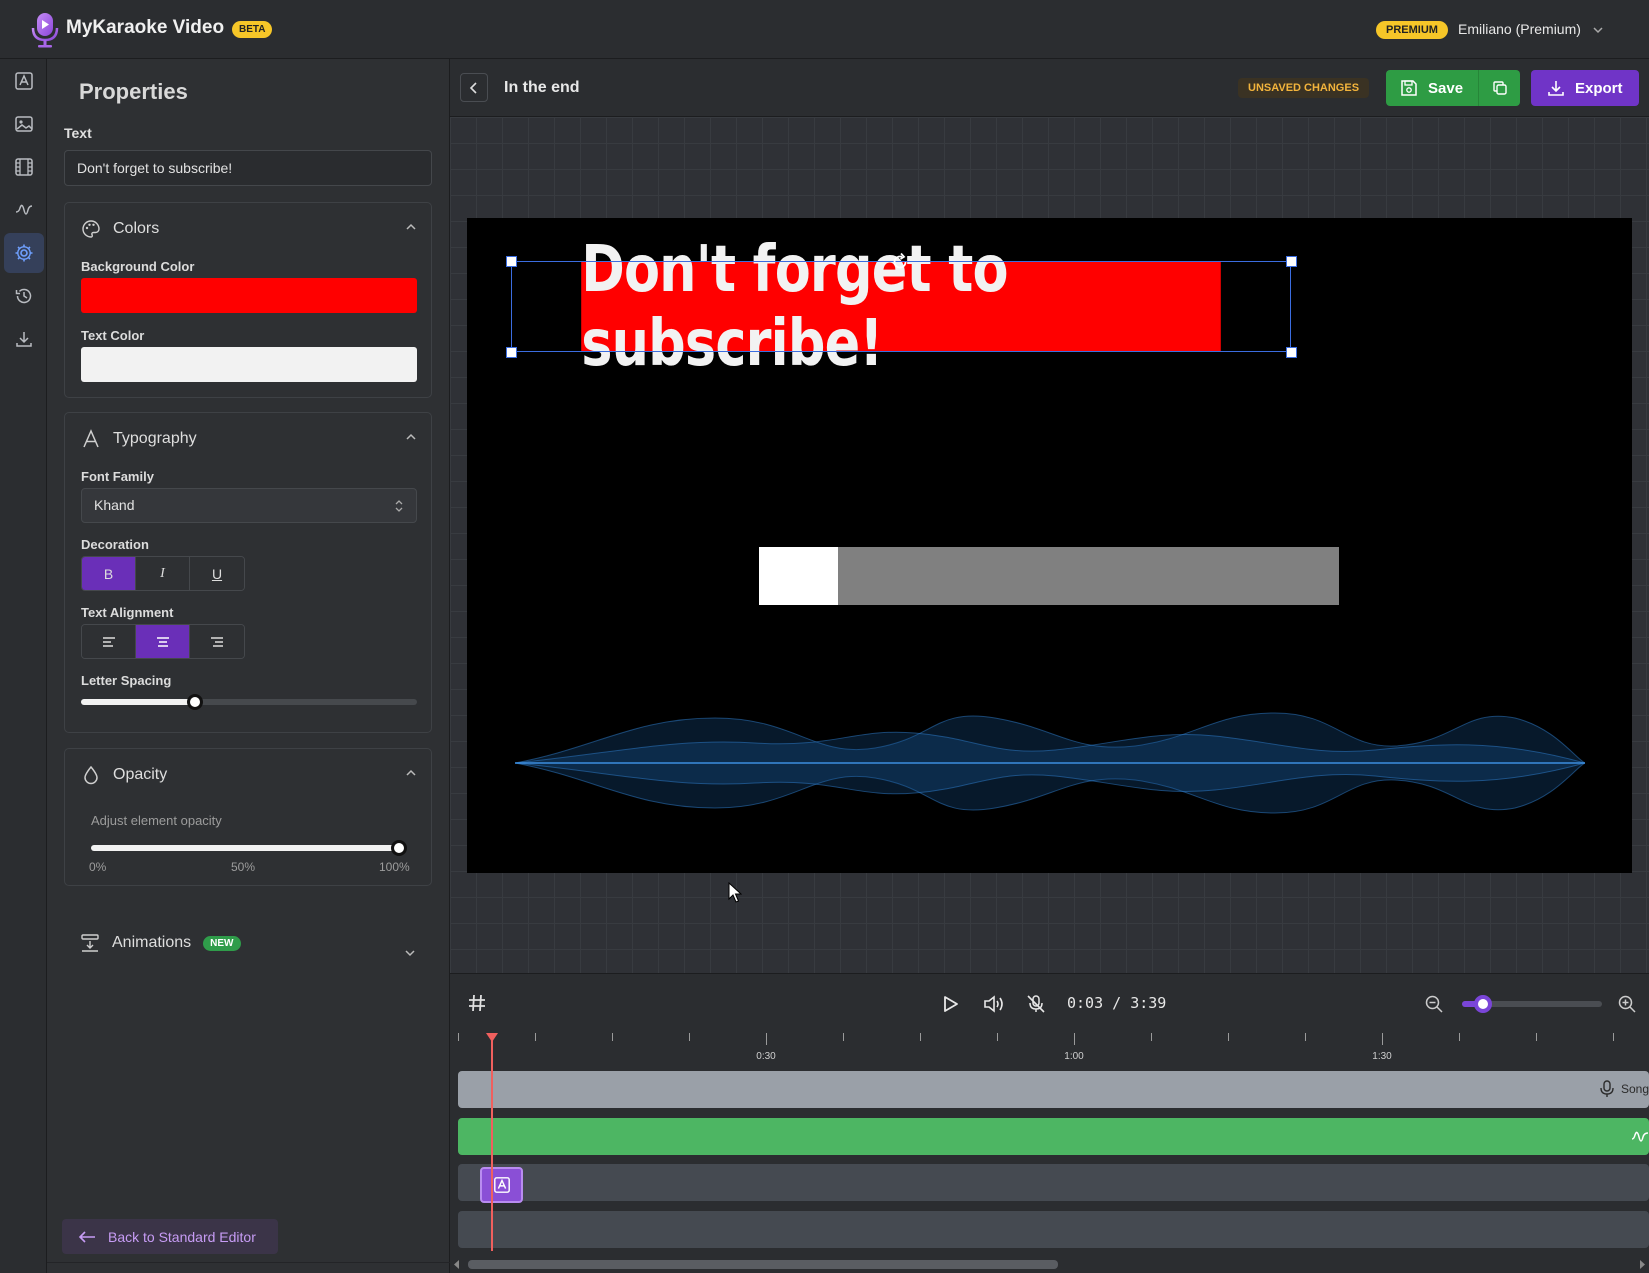  I want to click on font-family-select: Khand, so click(249, 505).